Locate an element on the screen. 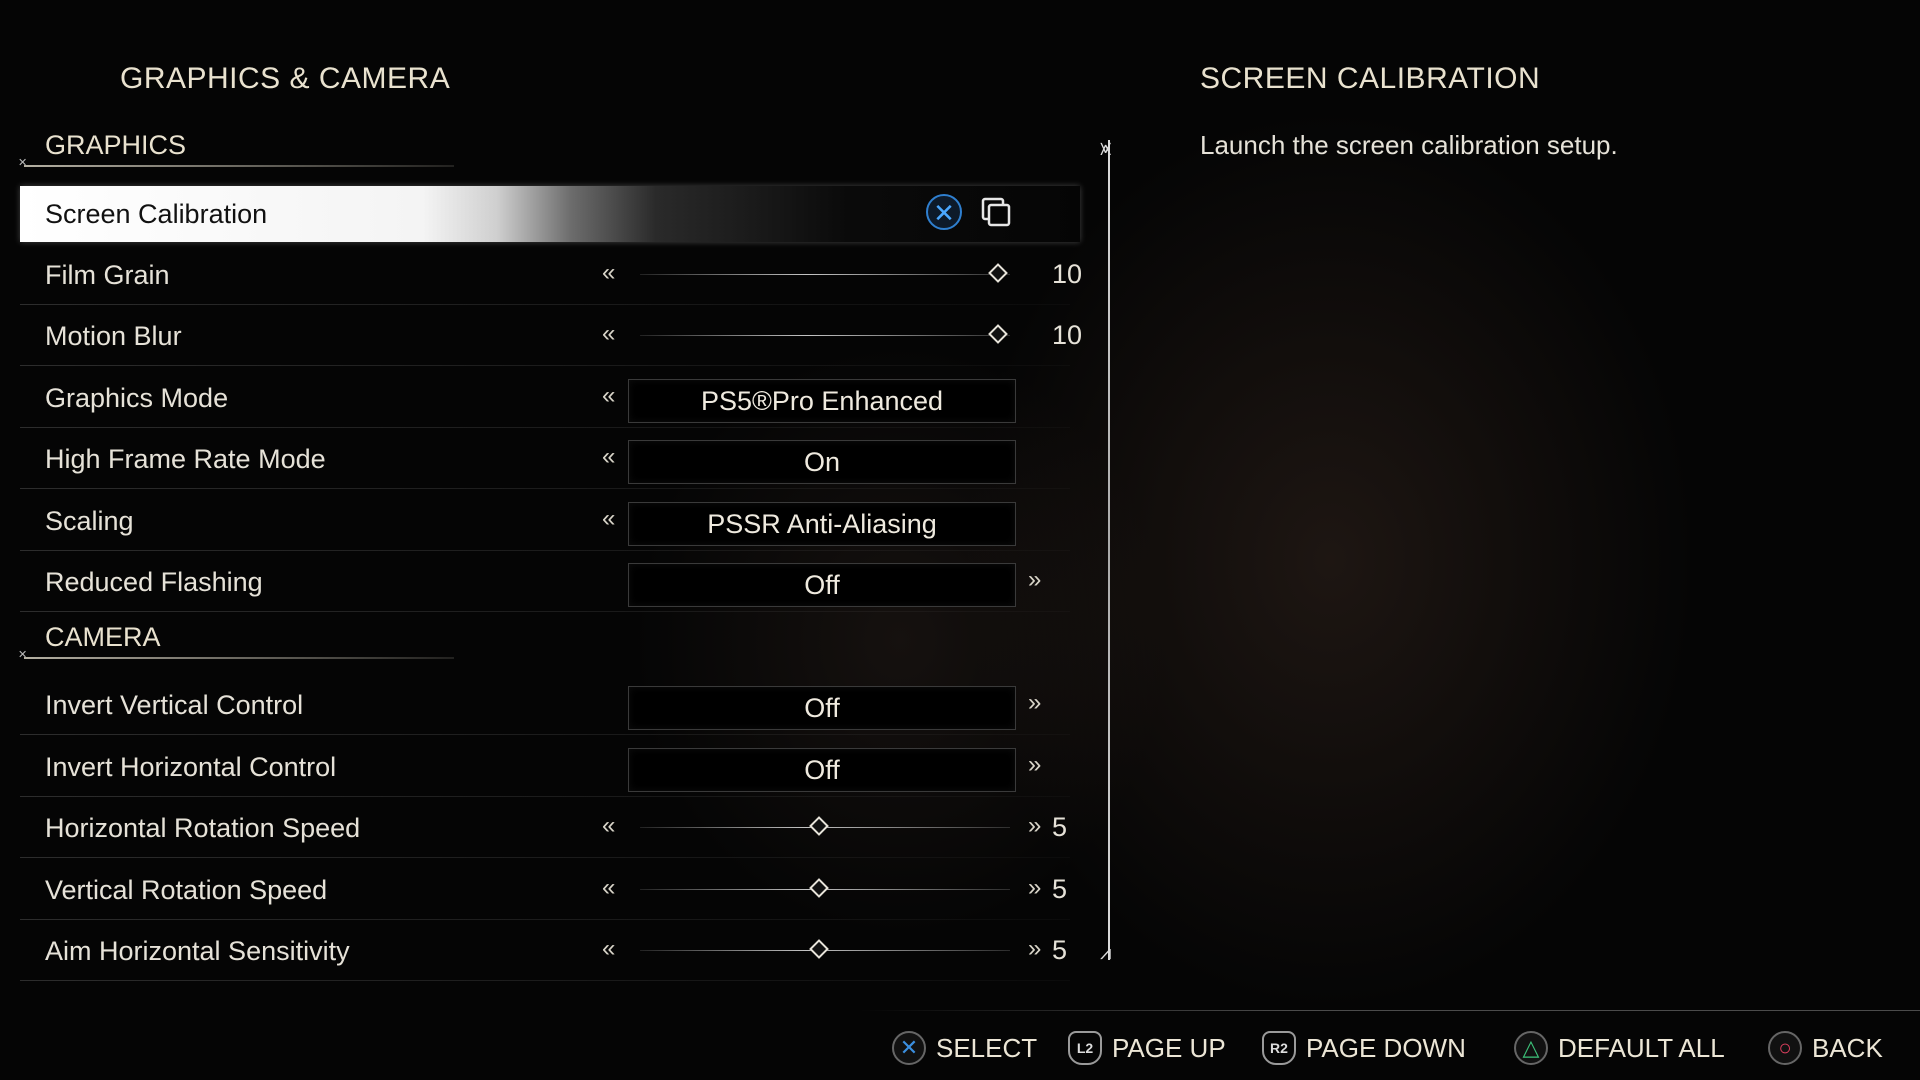 This screenshot has height=1080, width=1920. hint-select: ✕ SELECT is located at coordinates (964, 1048).